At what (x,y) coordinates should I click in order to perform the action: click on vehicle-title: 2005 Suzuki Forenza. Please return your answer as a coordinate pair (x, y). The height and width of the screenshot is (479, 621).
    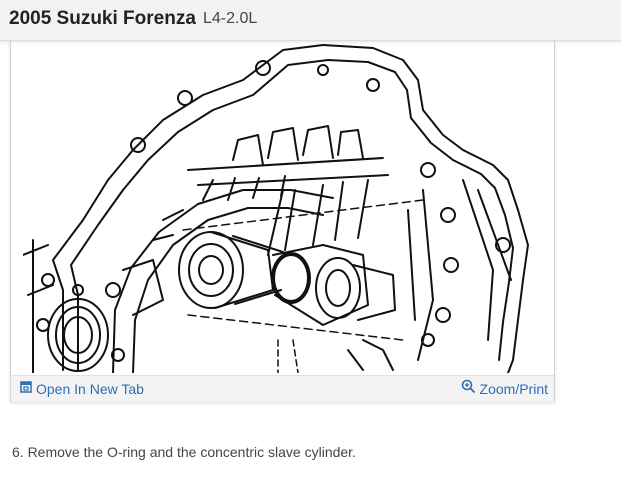
    Looking at the image, I should click on (102, 18).